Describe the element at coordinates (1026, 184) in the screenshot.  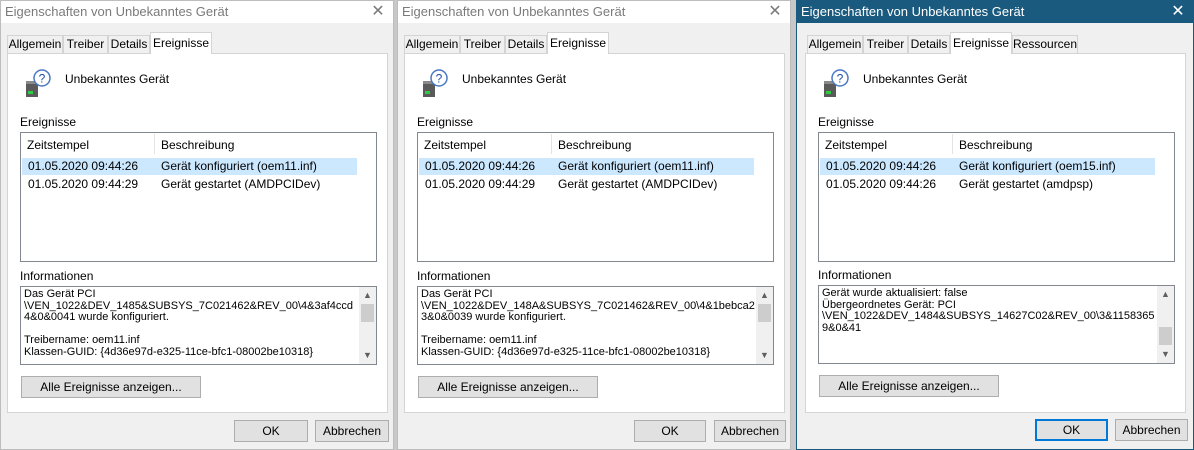
I see `event-description: Gerät gestartet (amdpsp)` at that location.